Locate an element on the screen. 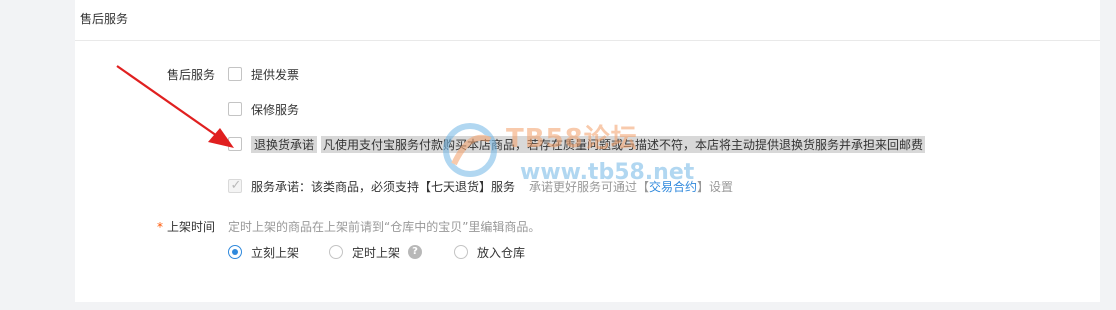  required-mark: * is located at coordinates (159, 227).